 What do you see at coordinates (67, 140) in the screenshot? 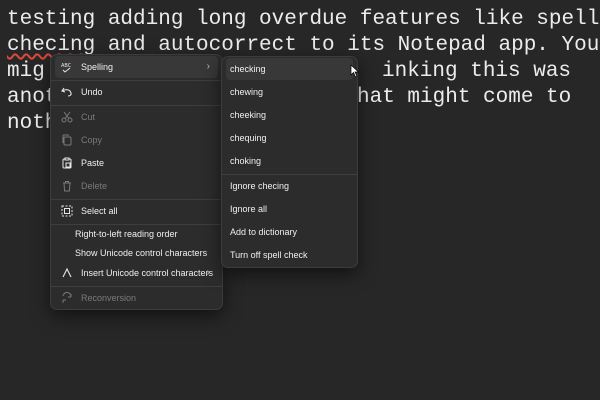
I see `copy-icon` at bounding box center [67, 140].